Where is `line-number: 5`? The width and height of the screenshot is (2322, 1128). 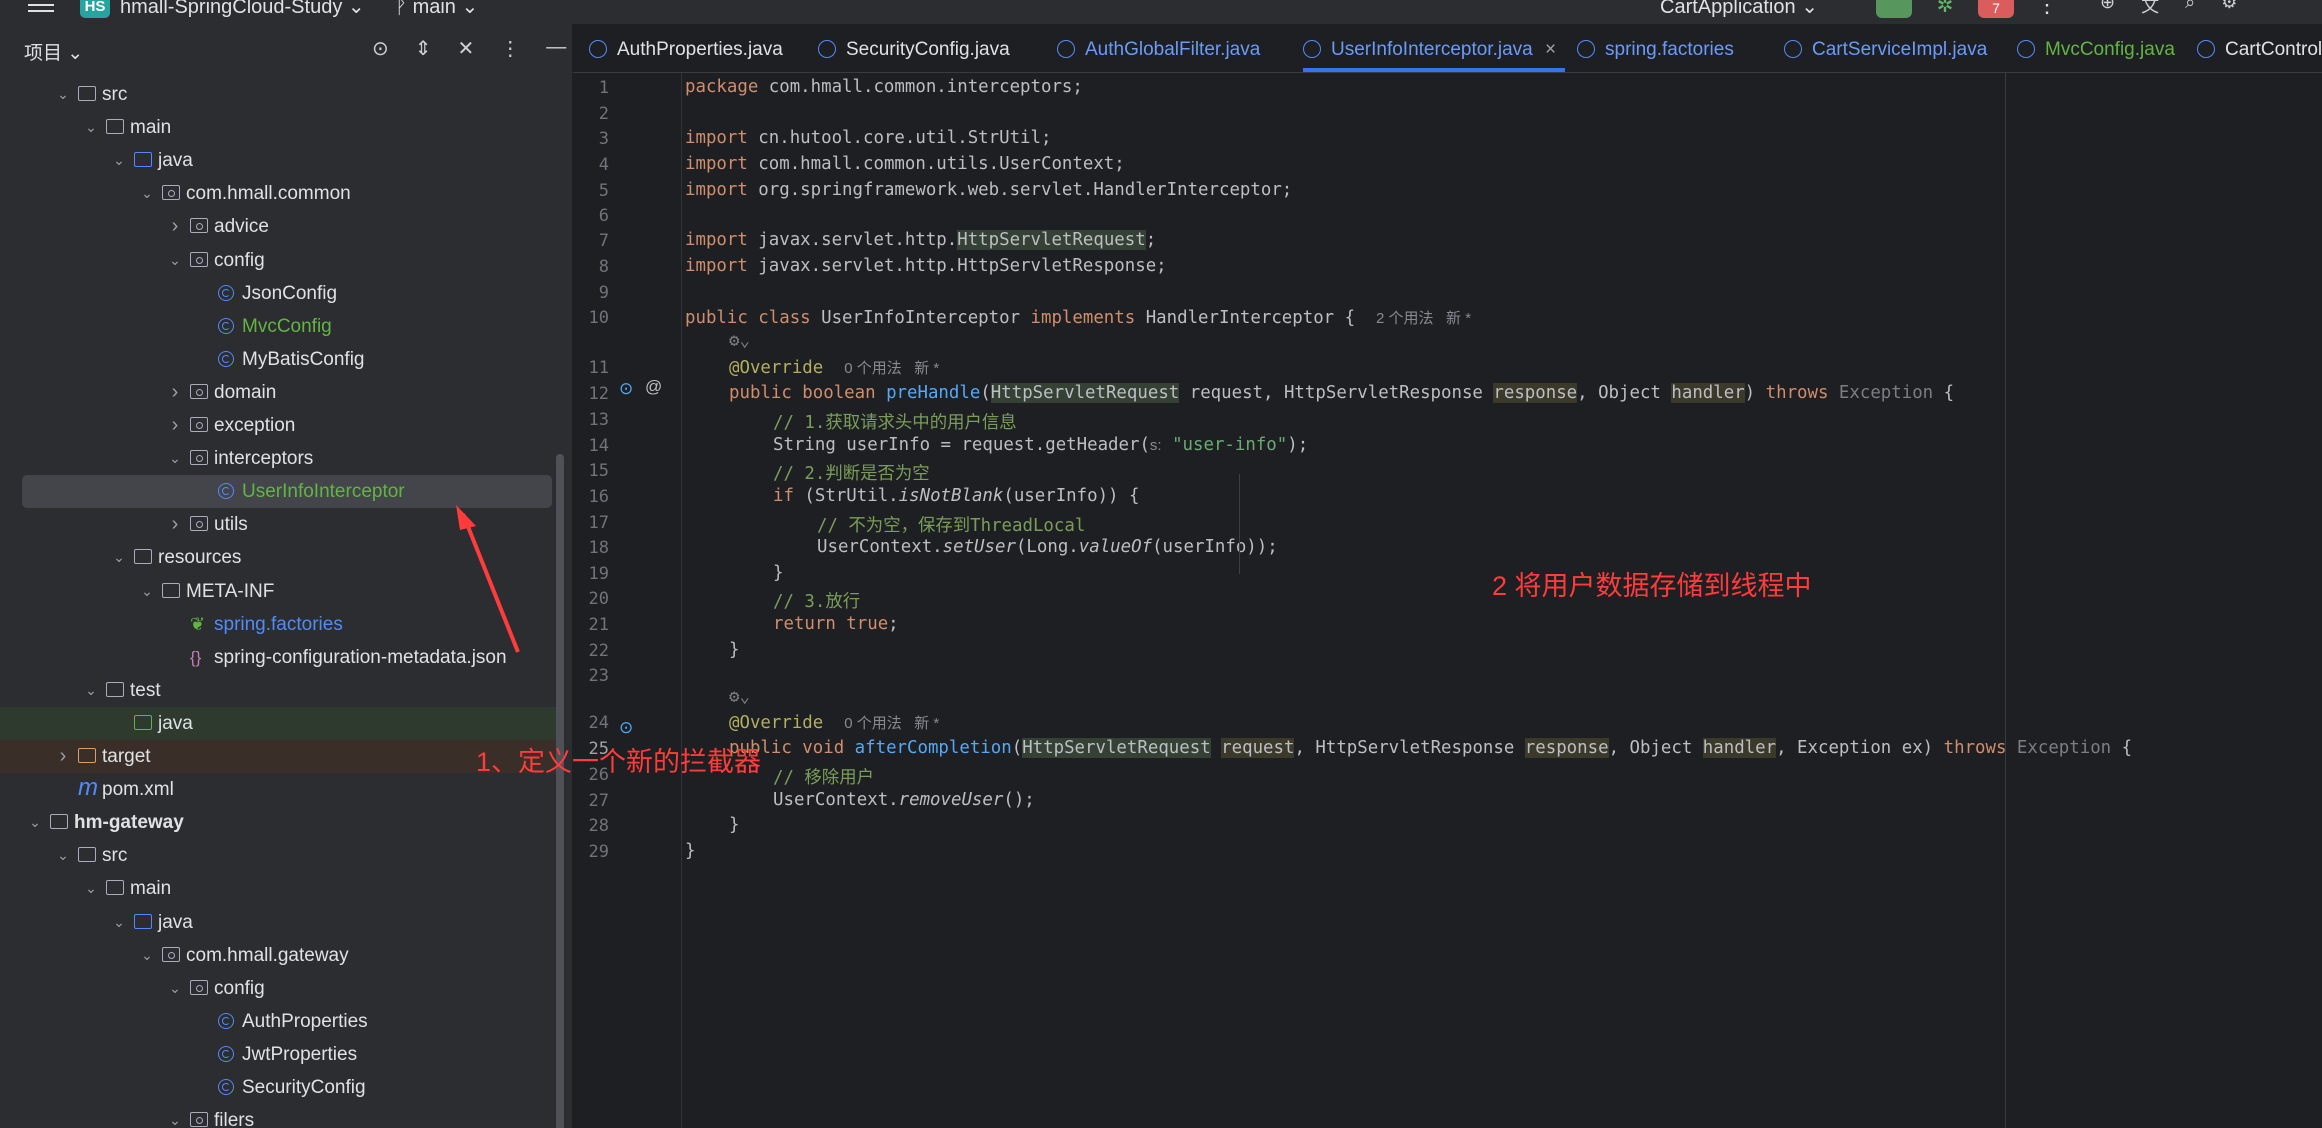
line-number: 5 is located at coordinates (591, 191).